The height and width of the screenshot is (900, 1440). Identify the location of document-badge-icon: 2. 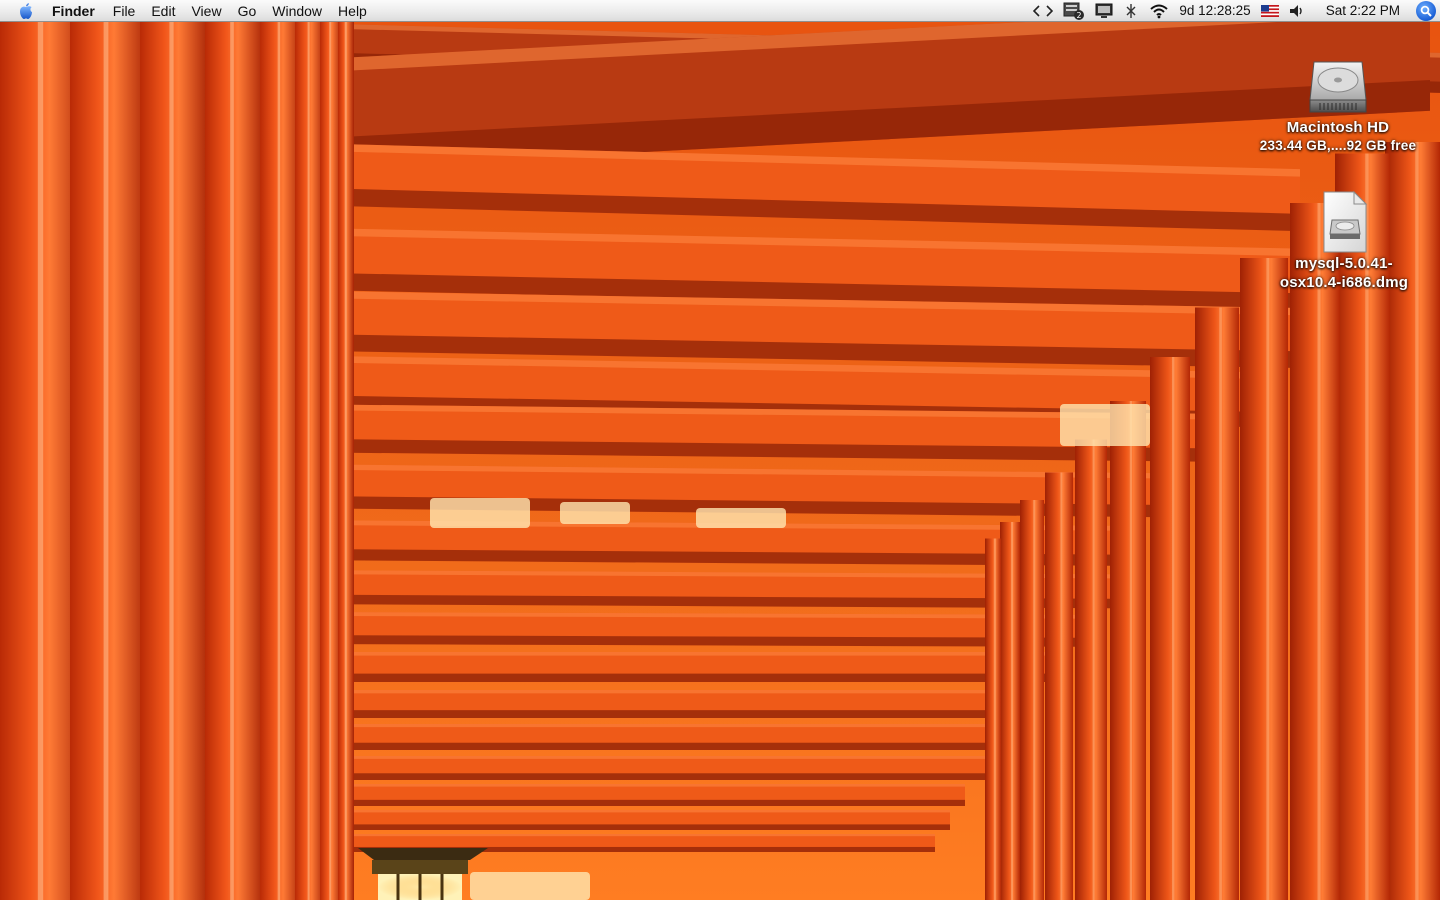
(1074, 11).